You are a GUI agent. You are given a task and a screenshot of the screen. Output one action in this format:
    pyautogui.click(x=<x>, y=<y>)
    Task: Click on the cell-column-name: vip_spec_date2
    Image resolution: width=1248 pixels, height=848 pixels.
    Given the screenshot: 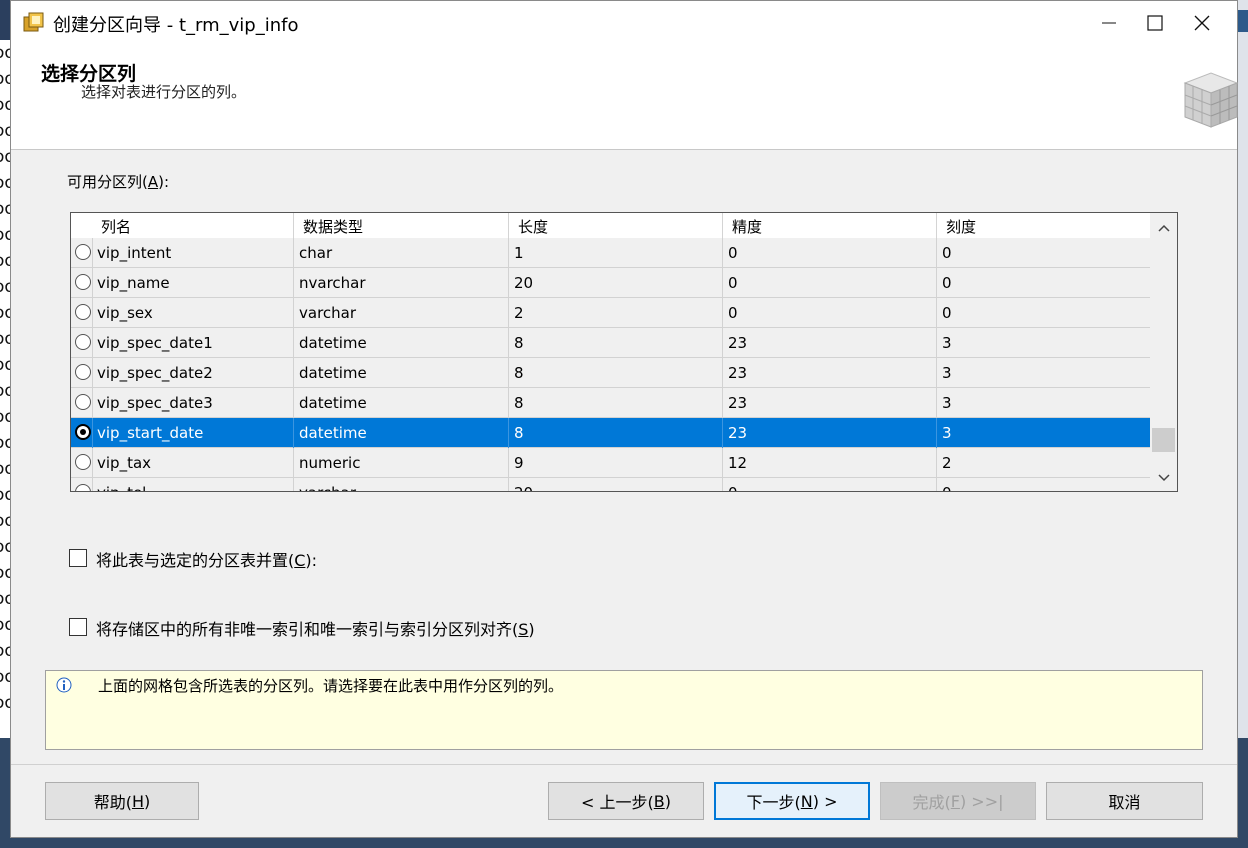 What is the action you would take?
    pyautogui.click(x=155, y=373)
    